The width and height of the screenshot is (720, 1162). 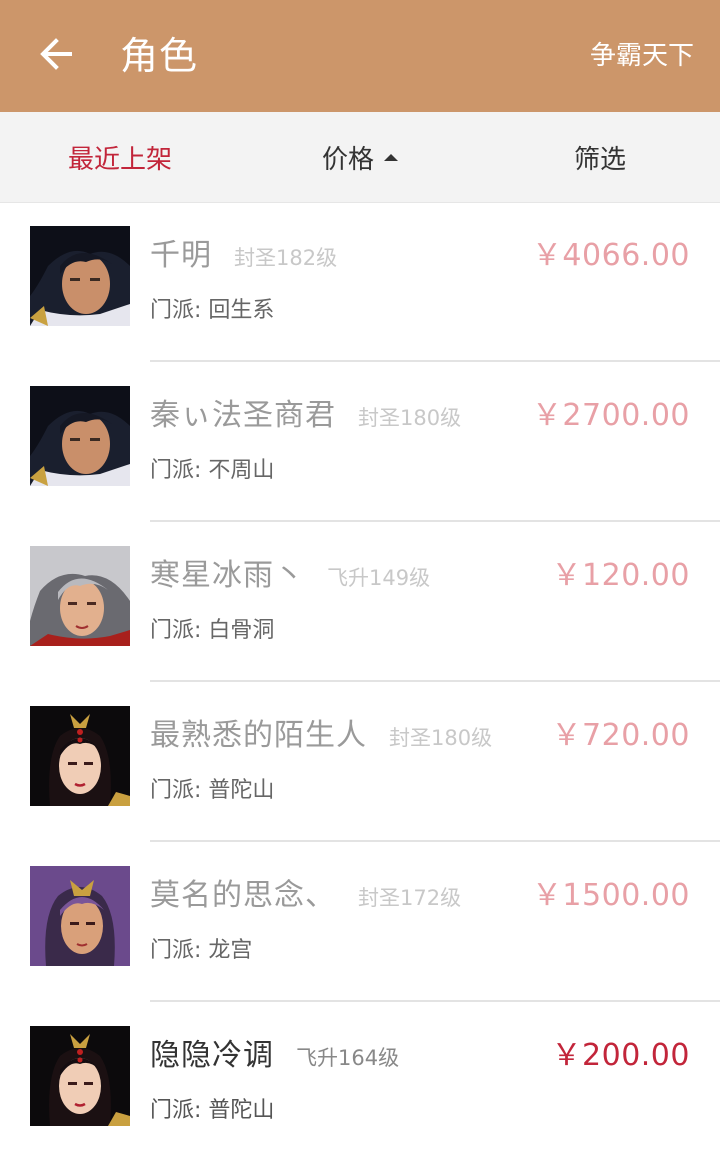 What do you see at coordinates (212, 470) in the screenshot?
I see `faction: 门派: 不周山` at bounding box center [212, 470].